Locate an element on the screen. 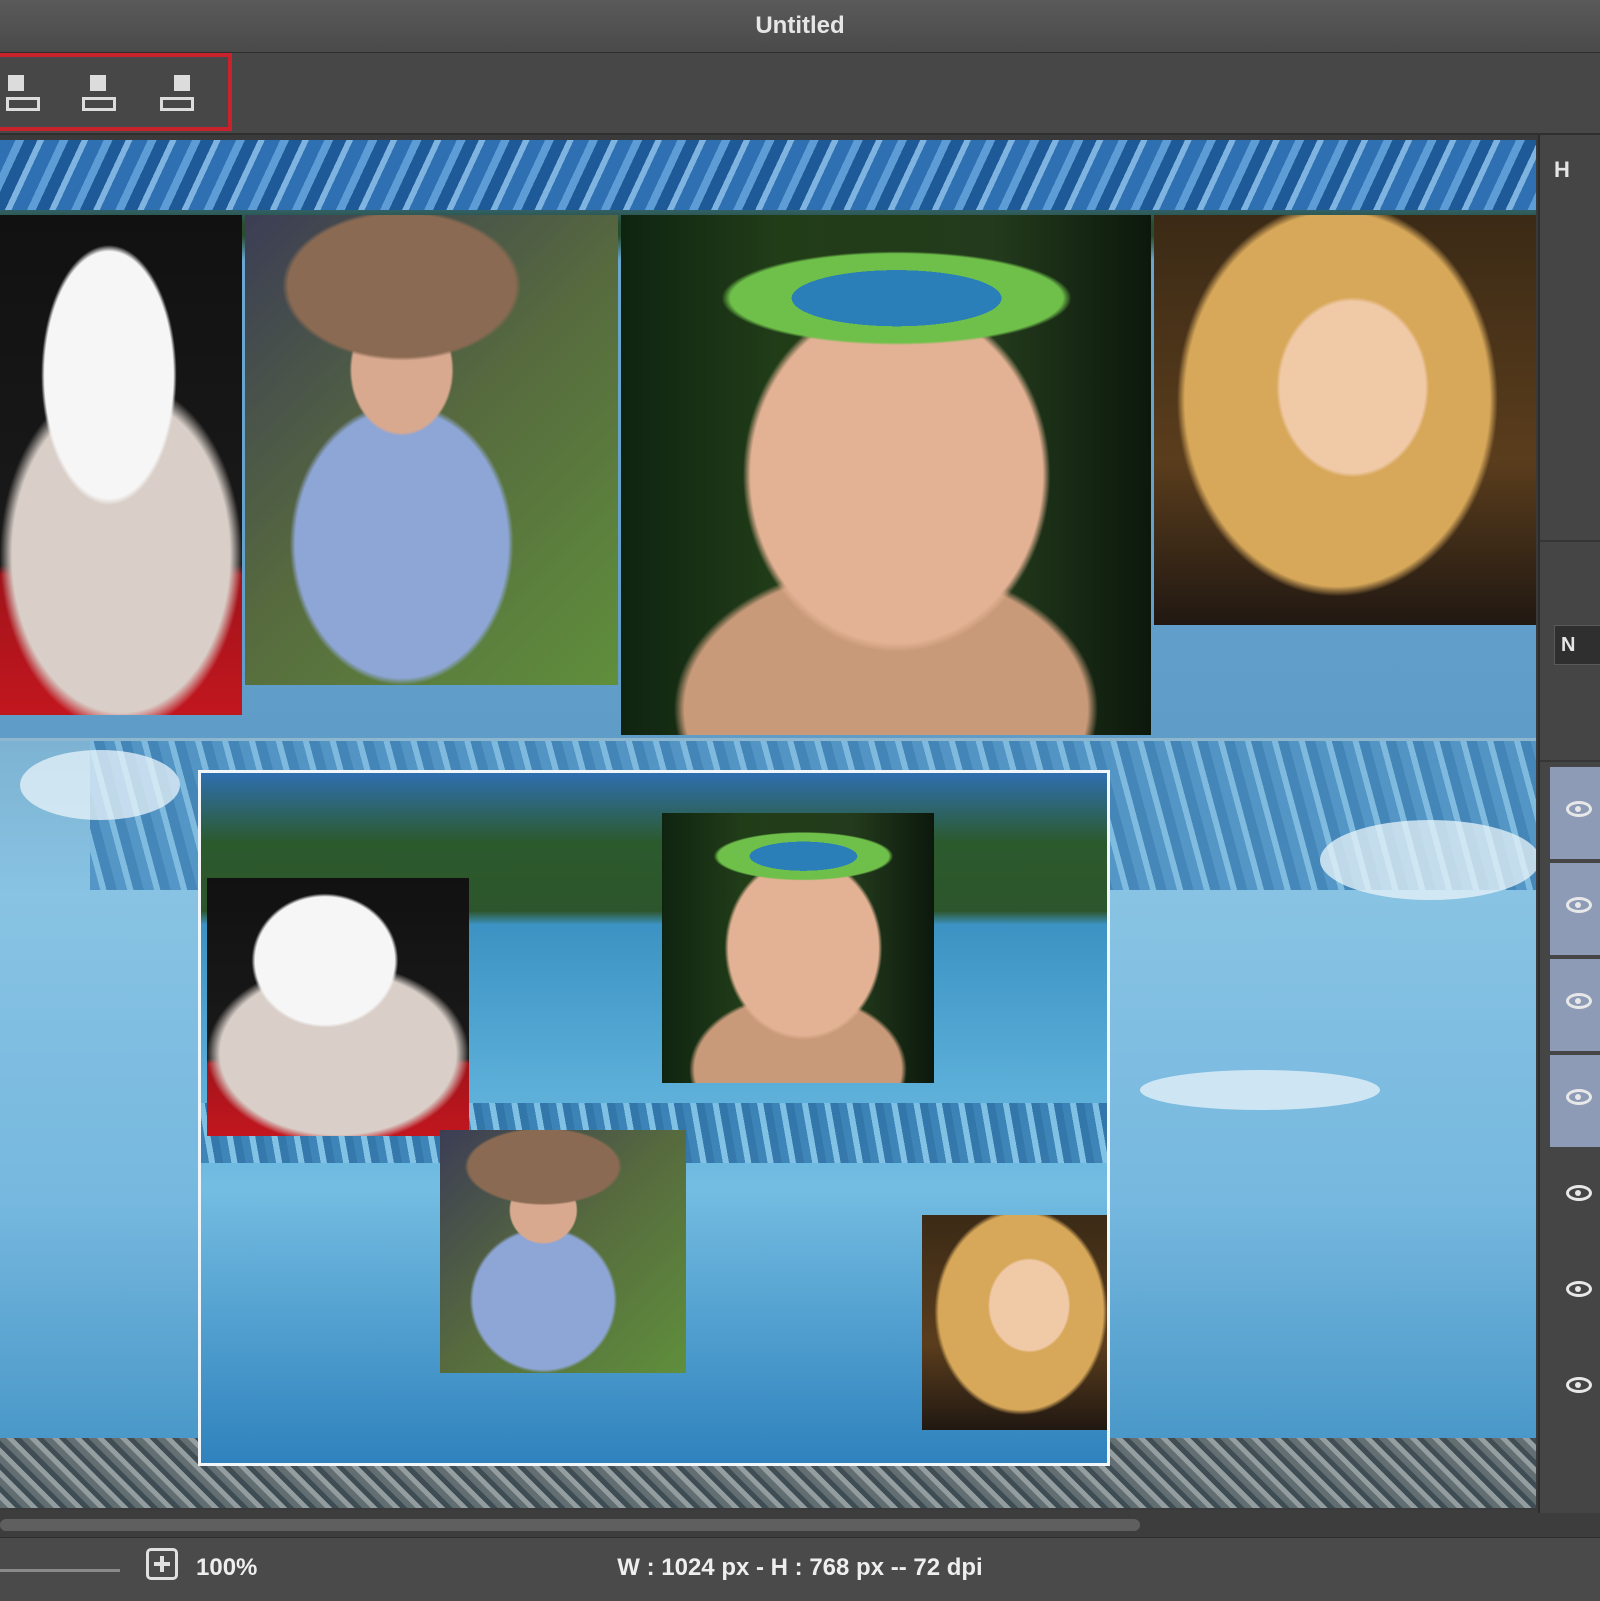 This screenshot has width=1600, height=1601. photo-woman-headband is located at coordinates (886, 475).